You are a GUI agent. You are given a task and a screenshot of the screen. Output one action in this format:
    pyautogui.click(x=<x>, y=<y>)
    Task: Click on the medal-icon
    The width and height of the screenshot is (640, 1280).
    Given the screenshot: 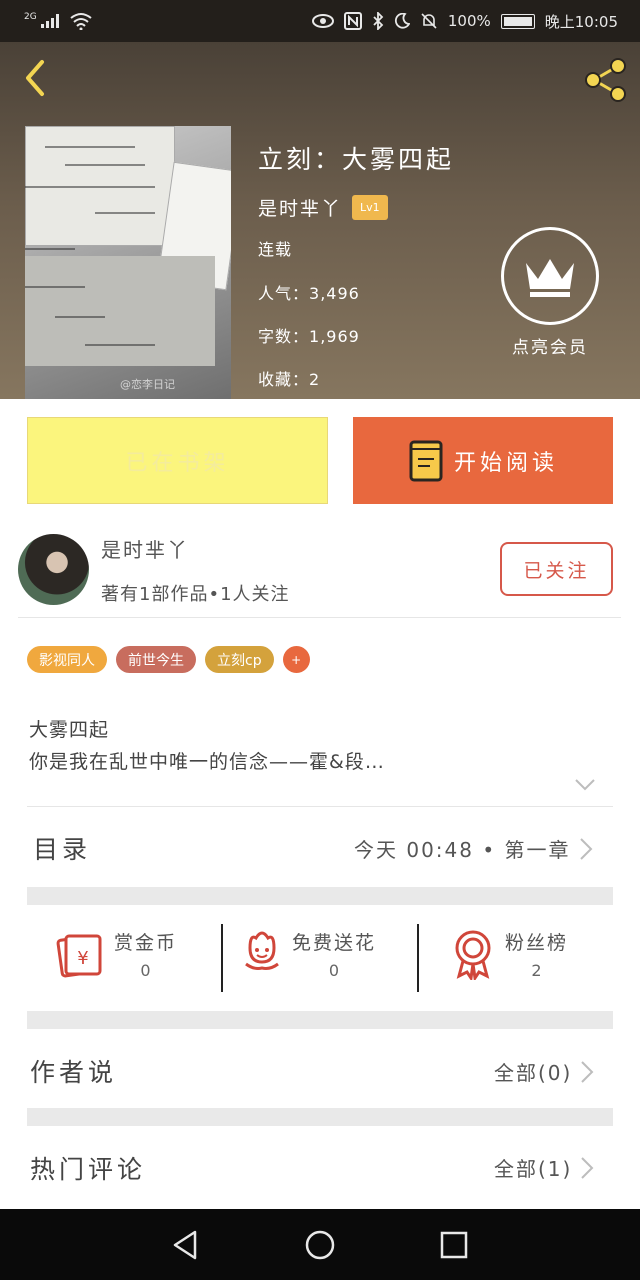 What is the action you would take?
    pyautogui.click(x=473, y=955)
    